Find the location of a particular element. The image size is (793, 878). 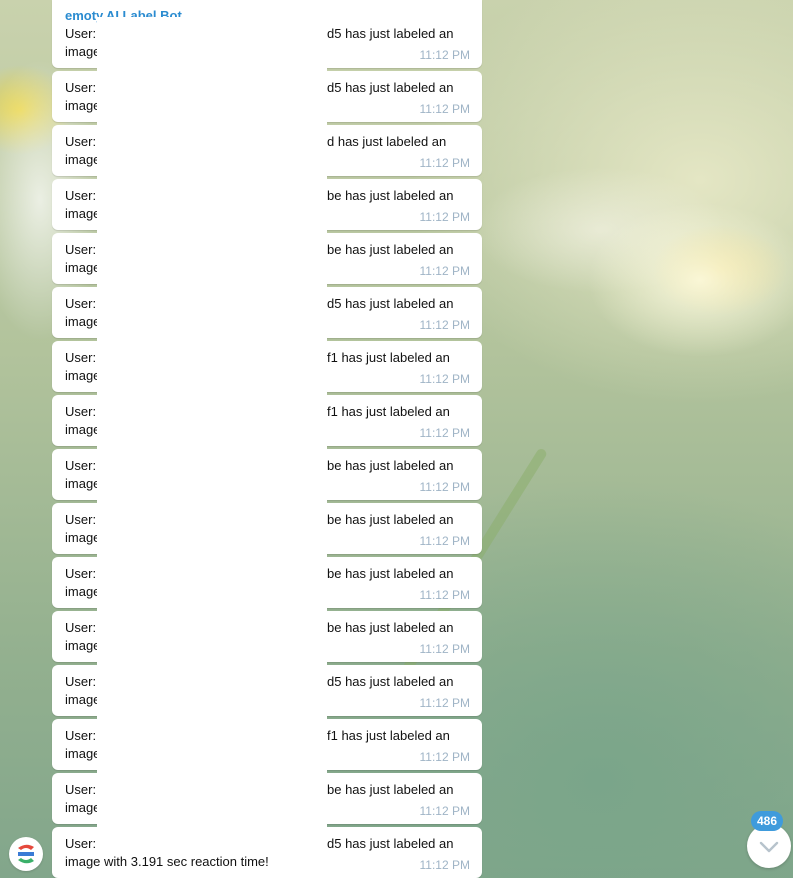

bot-avatar-icon is located at coordinates (26, 854).